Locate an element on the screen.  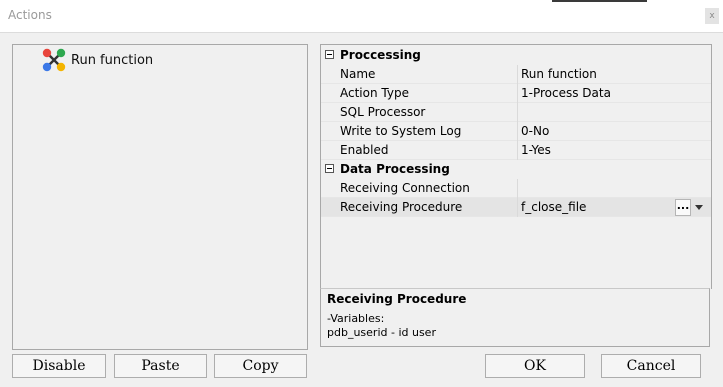
property-value: f_close_file is located at coordinates (553, 207).